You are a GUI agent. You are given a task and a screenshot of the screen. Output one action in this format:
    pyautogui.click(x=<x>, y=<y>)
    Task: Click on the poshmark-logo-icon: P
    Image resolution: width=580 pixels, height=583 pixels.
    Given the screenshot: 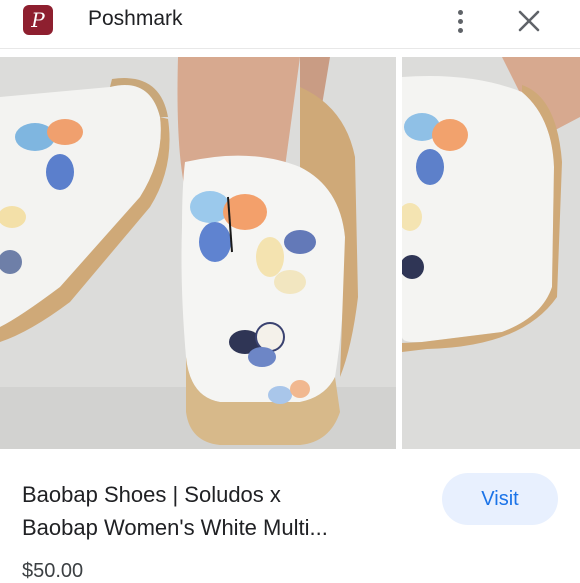 What is the action you would take?
    pyautogui.click(x=38, y=20)
    